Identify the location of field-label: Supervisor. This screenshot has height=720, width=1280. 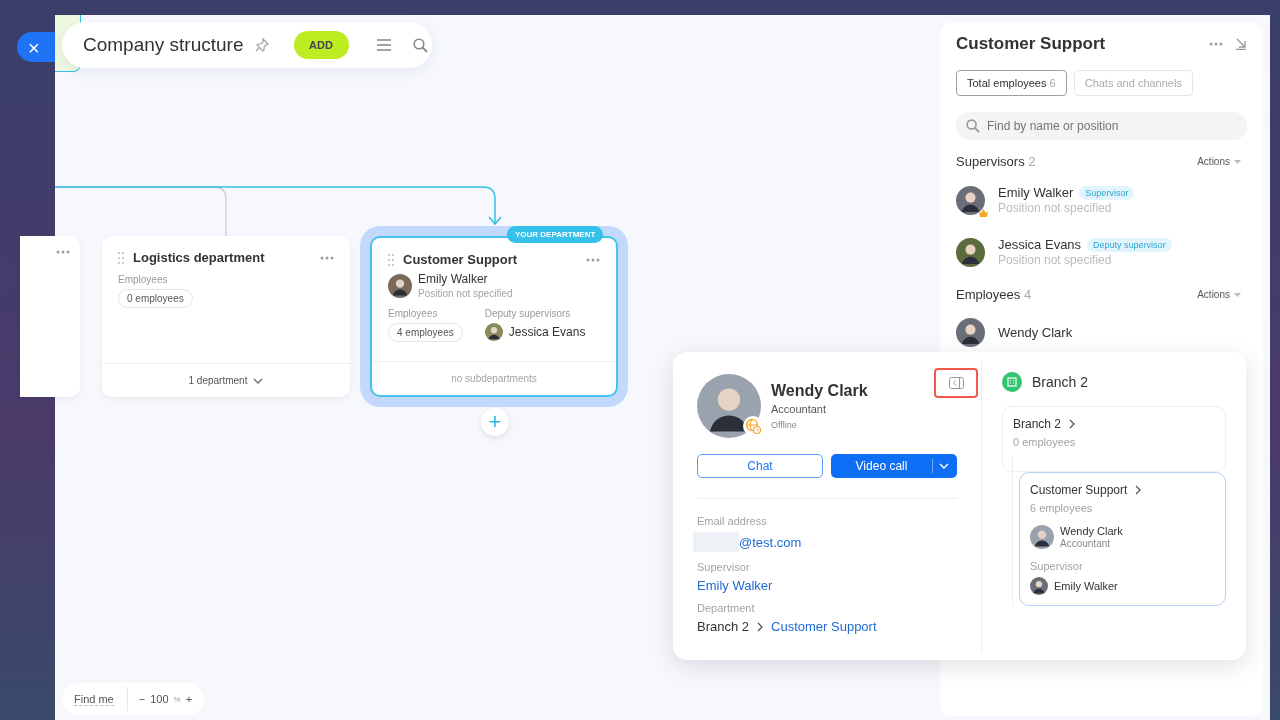
(724, 567).